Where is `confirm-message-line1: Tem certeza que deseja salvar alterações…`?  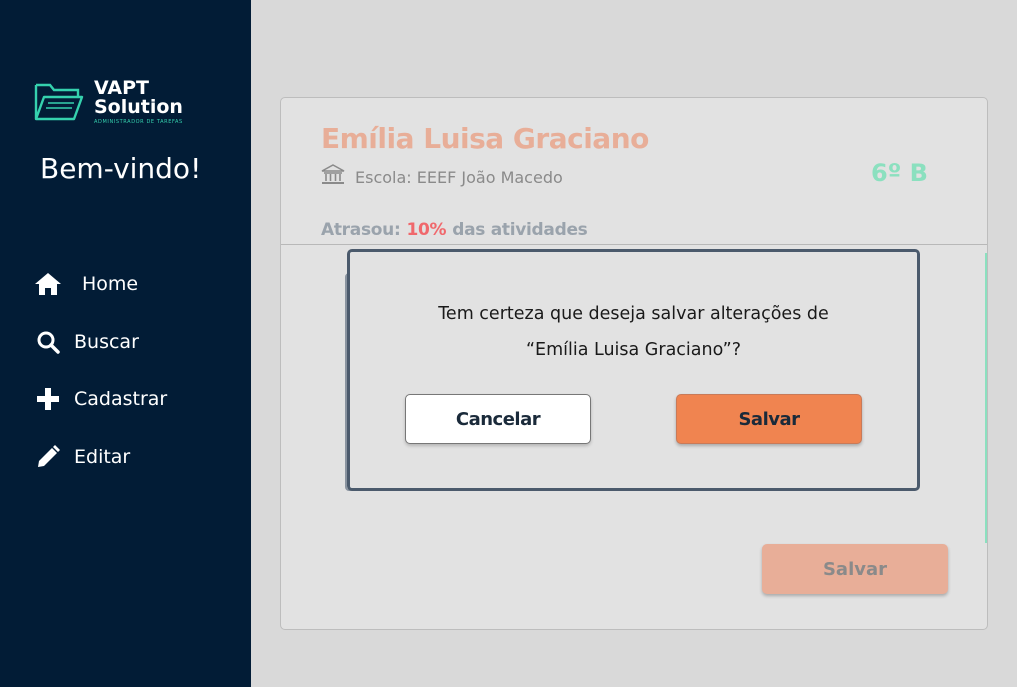 confirm-message-line1: Tem certeza que deseja salvar alterações… is located at coordinates (633, 314).